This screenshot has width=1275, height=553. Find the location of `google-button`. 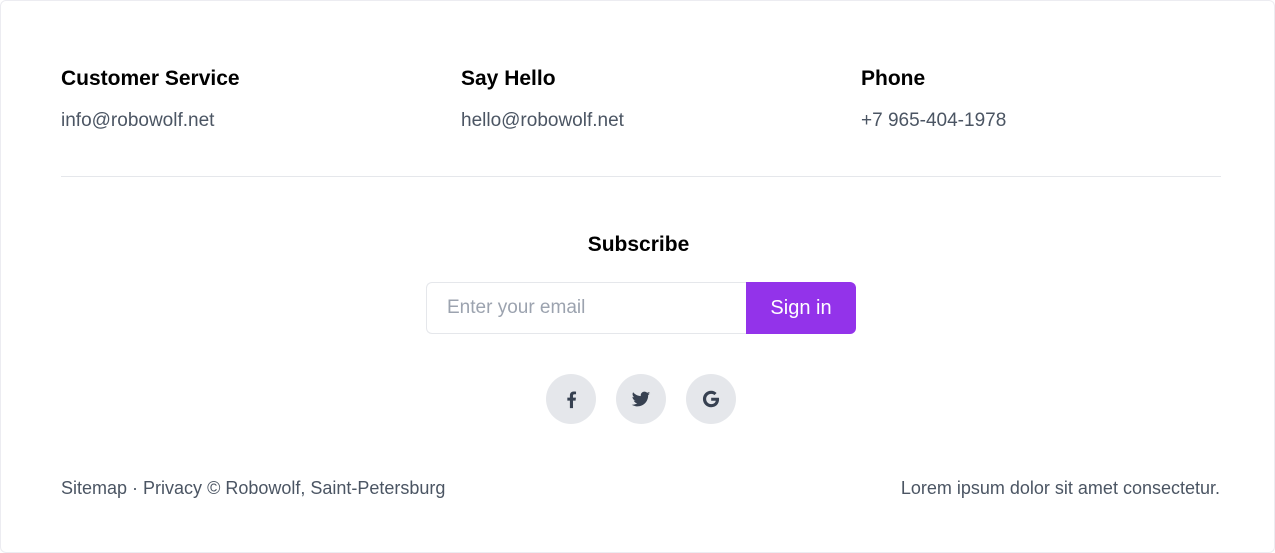

google-button is located at coordinates (711, 399).